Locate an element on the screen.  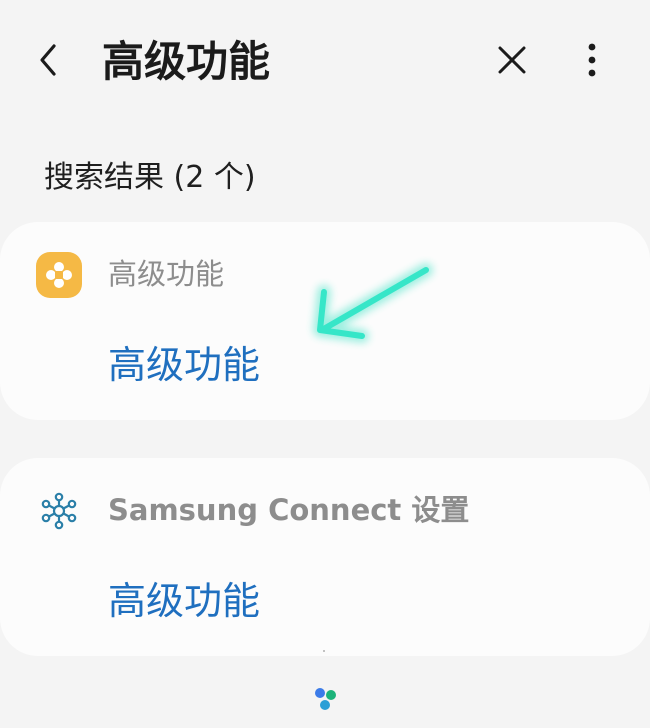
back-button is located at coordinates (50, 60).